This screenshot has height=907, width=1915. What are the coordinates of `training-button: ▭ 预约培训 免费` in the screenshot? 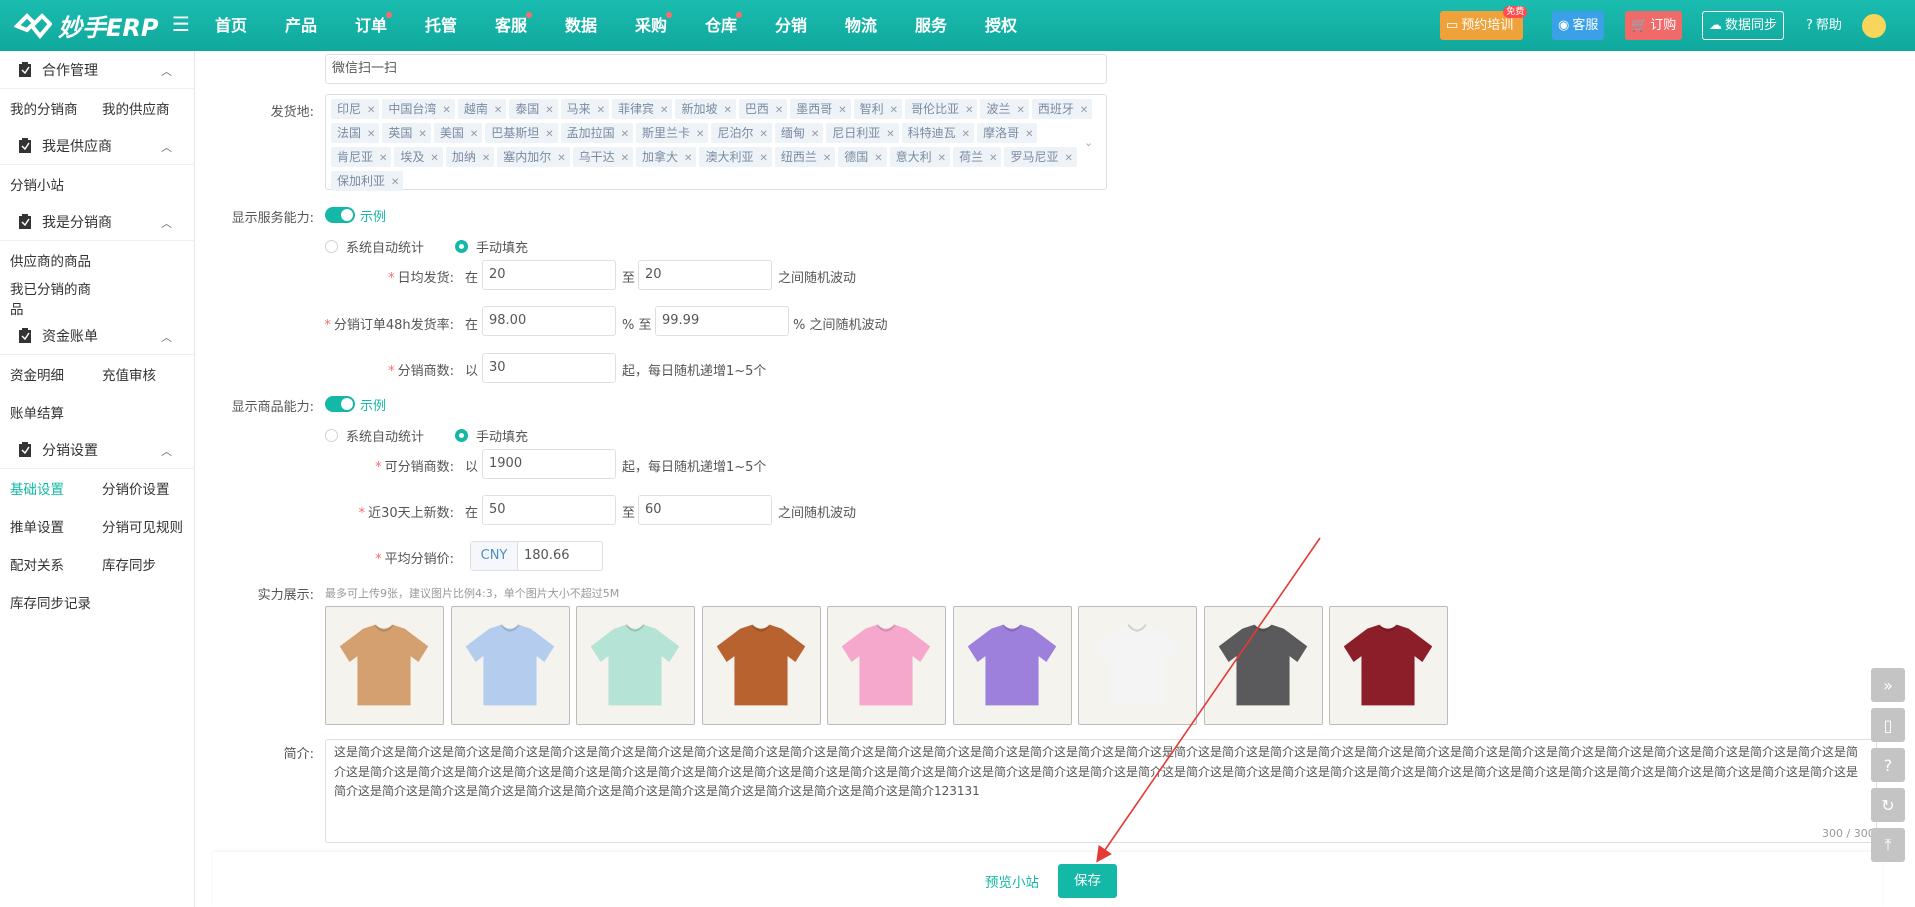 It's located at (1484, 23).